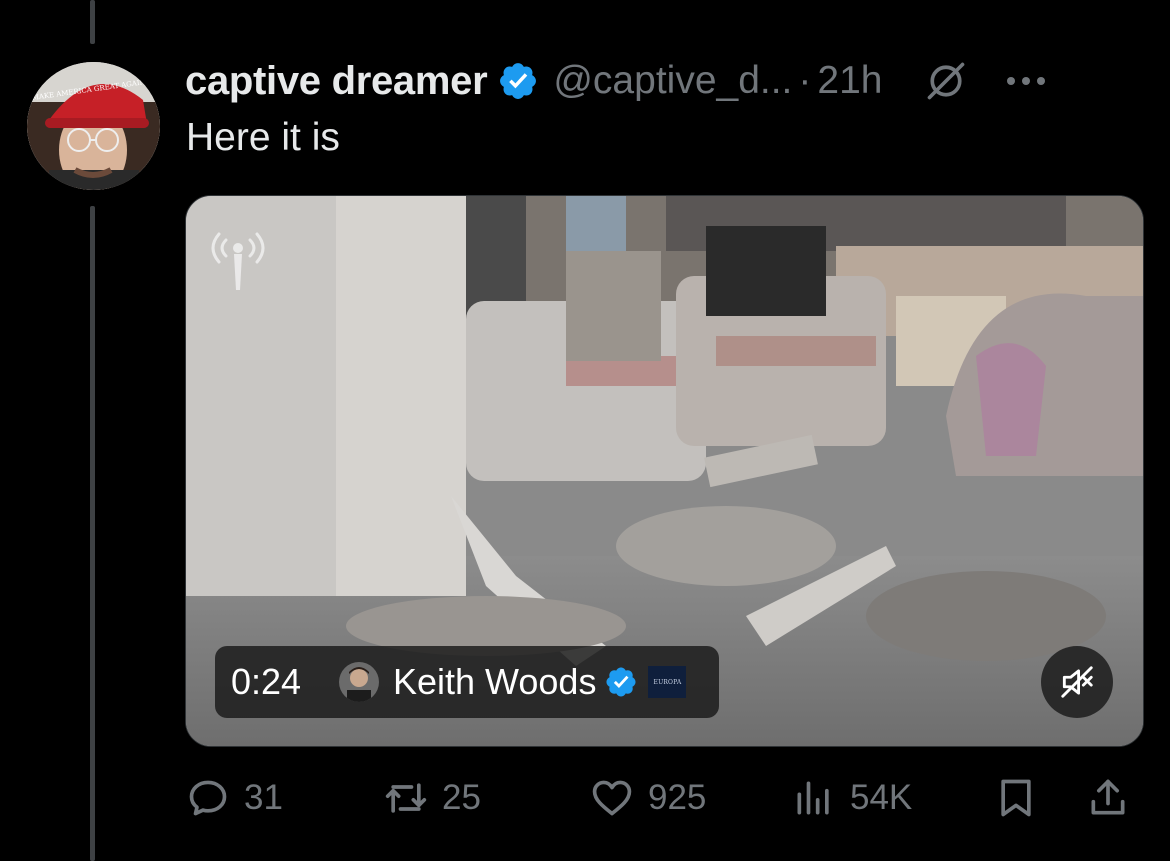 This screenshot has height=861, width=1170. I want to click on share-icon, so click(1108, 797).